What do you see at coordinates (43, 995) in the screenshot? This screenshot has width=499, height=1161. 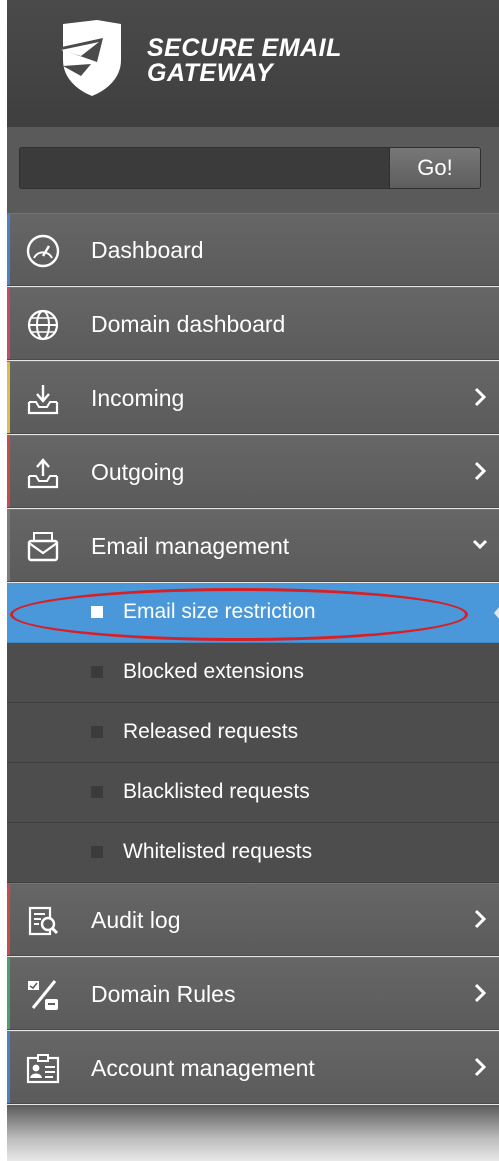 I see `percent-rules-icon` at bounding box center [43, 995].